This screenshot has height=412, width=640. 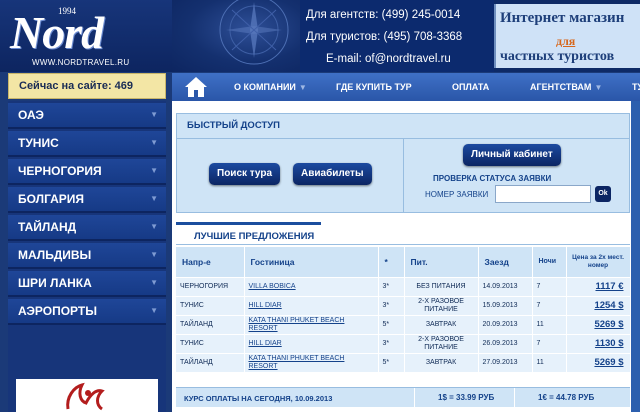 I want to click on cell-direction: ТАЙЛАНД, so click(x=196, y=324).